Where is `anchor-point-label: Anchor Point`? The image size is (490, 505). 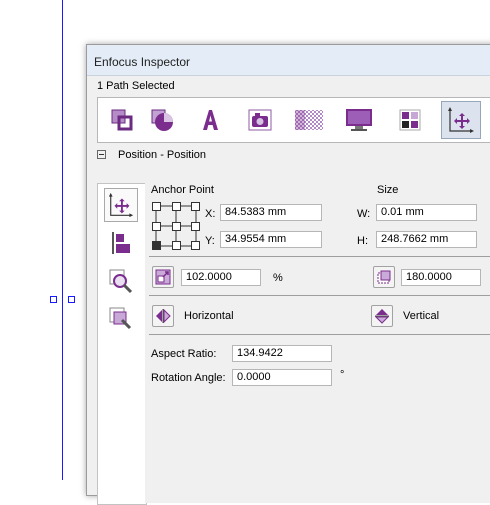
anchor-point-label: Anchor Point is located at coordinates (182, 190).